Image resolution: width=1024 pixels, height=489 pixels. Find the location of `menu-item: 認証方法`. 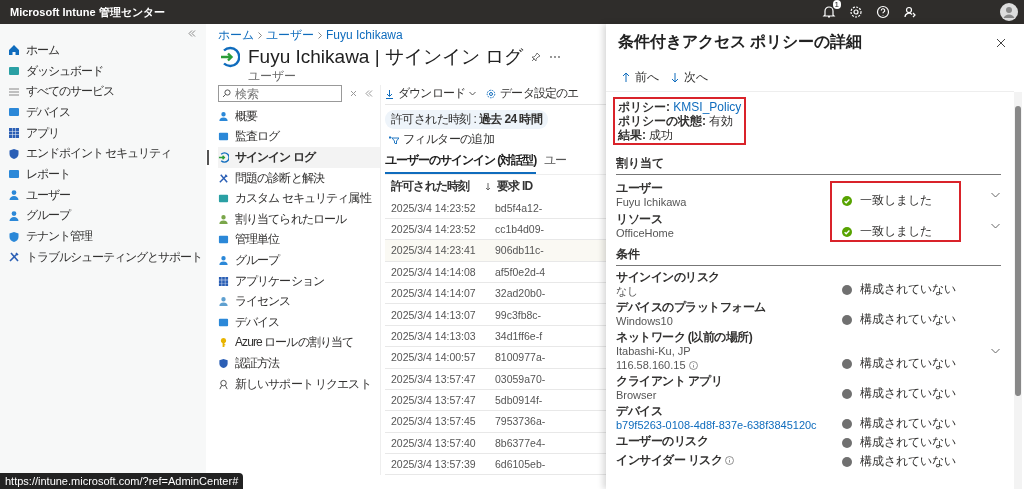

menu-item: 認証方法 is located at coordinates (299, 363).